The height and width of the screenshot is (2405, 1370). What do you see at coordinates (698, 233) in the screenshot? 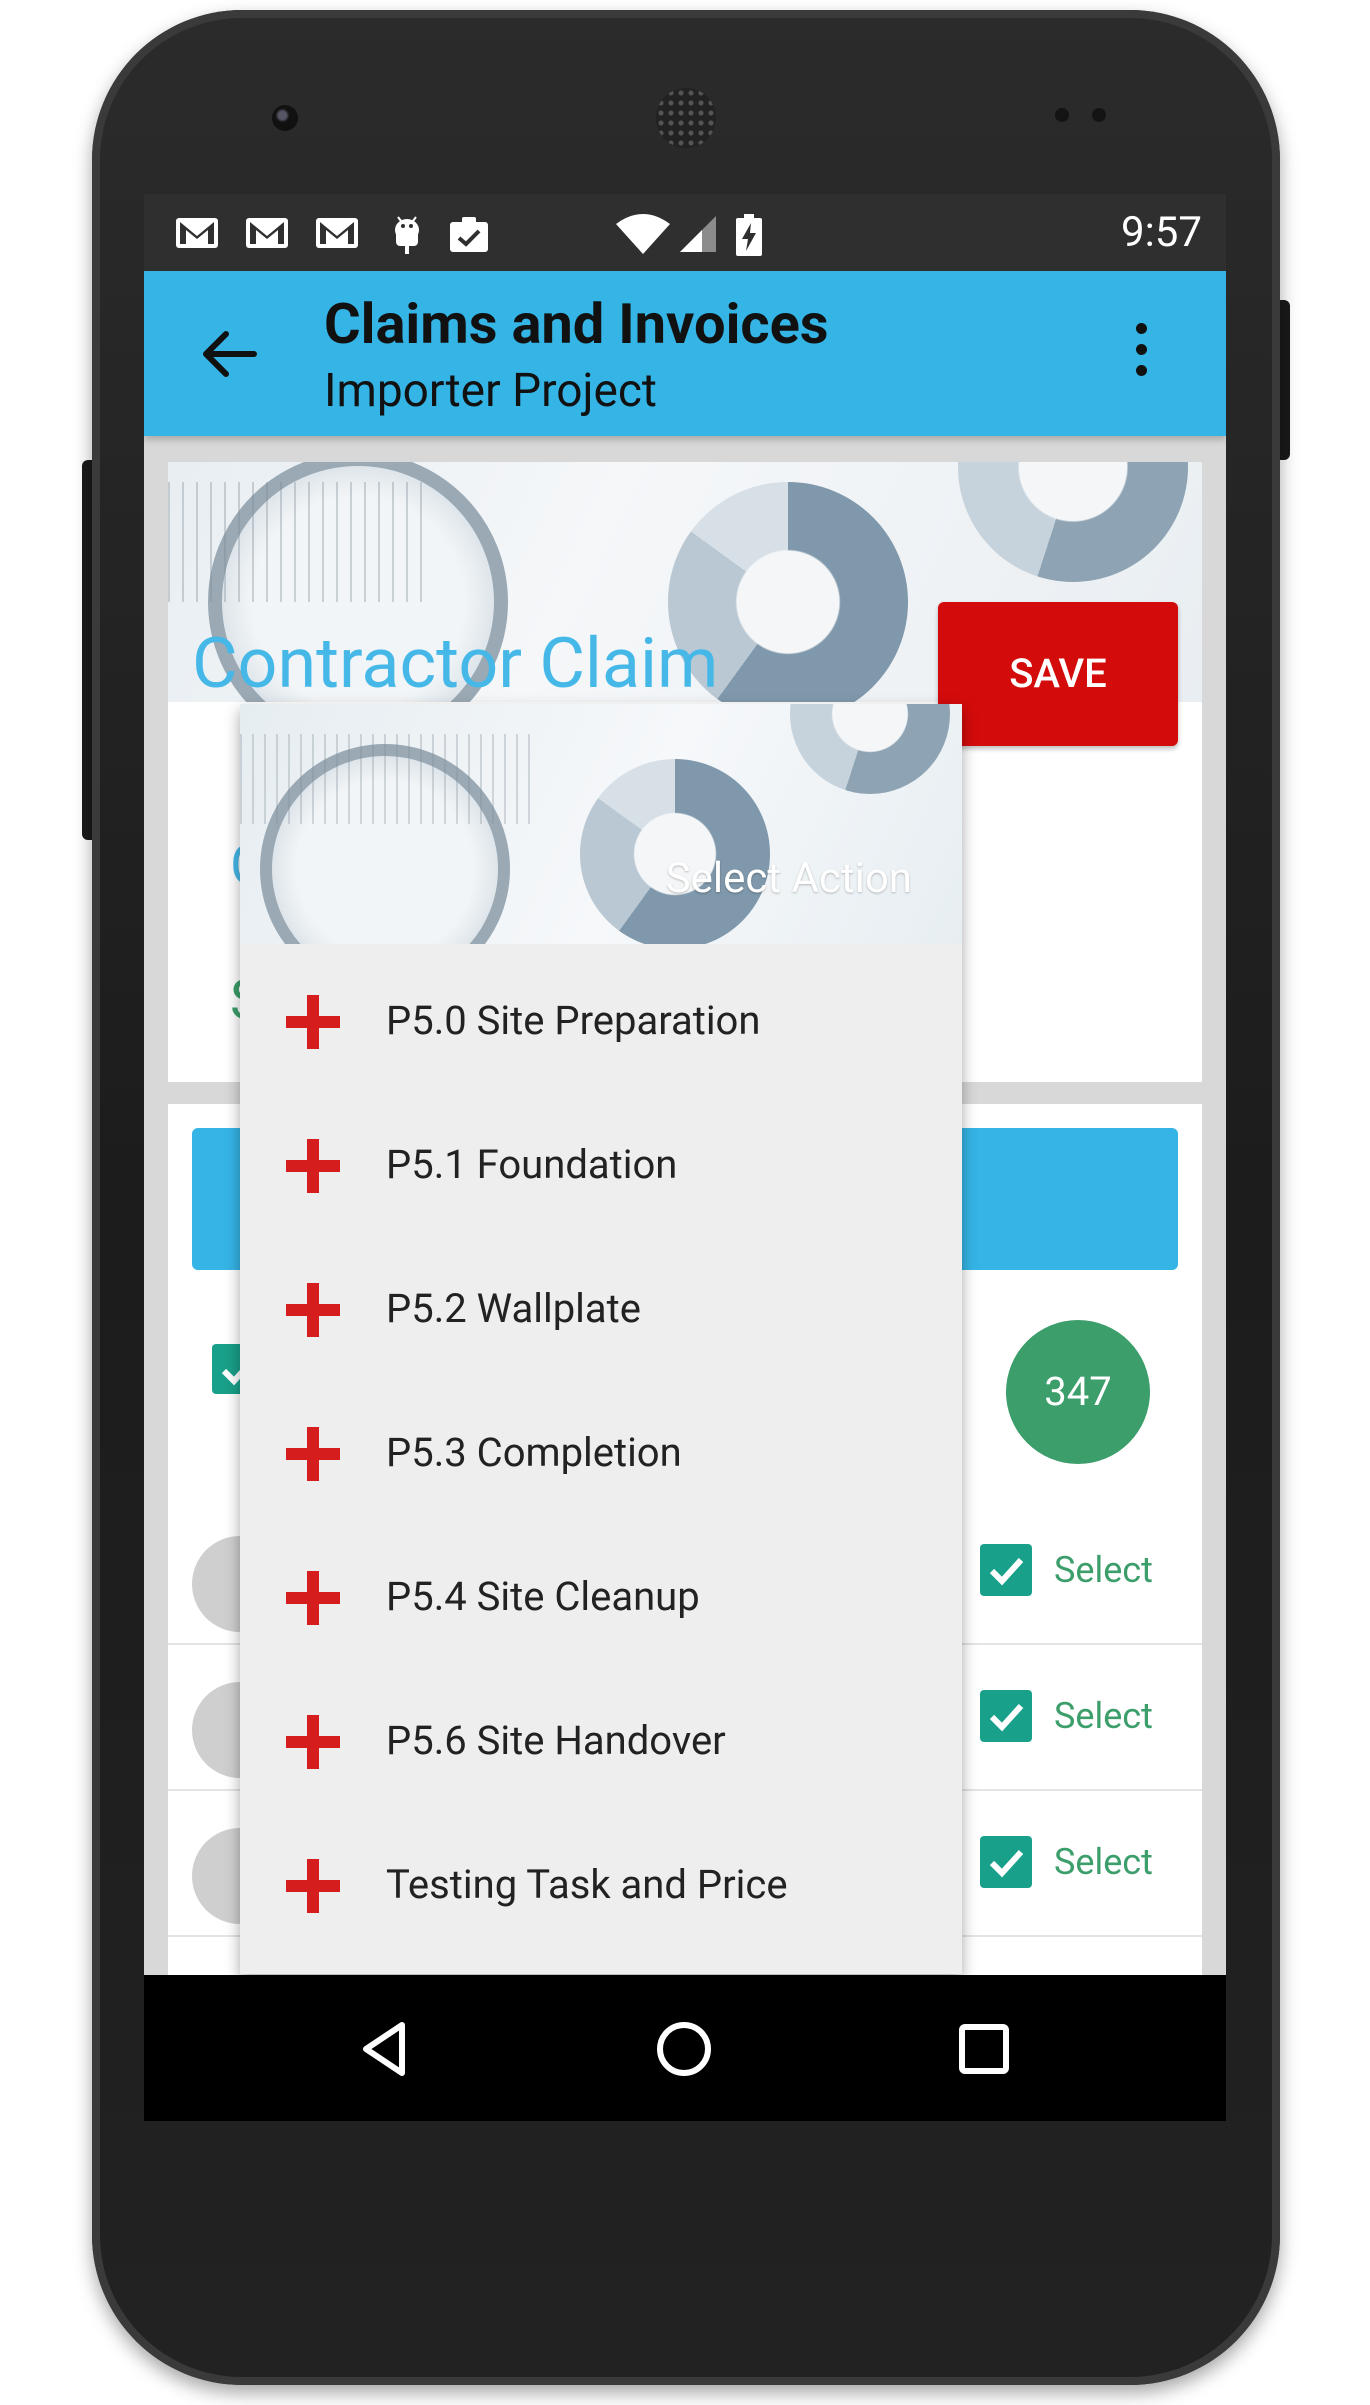
I see `signal-icon` at bounding box center [698, 233].